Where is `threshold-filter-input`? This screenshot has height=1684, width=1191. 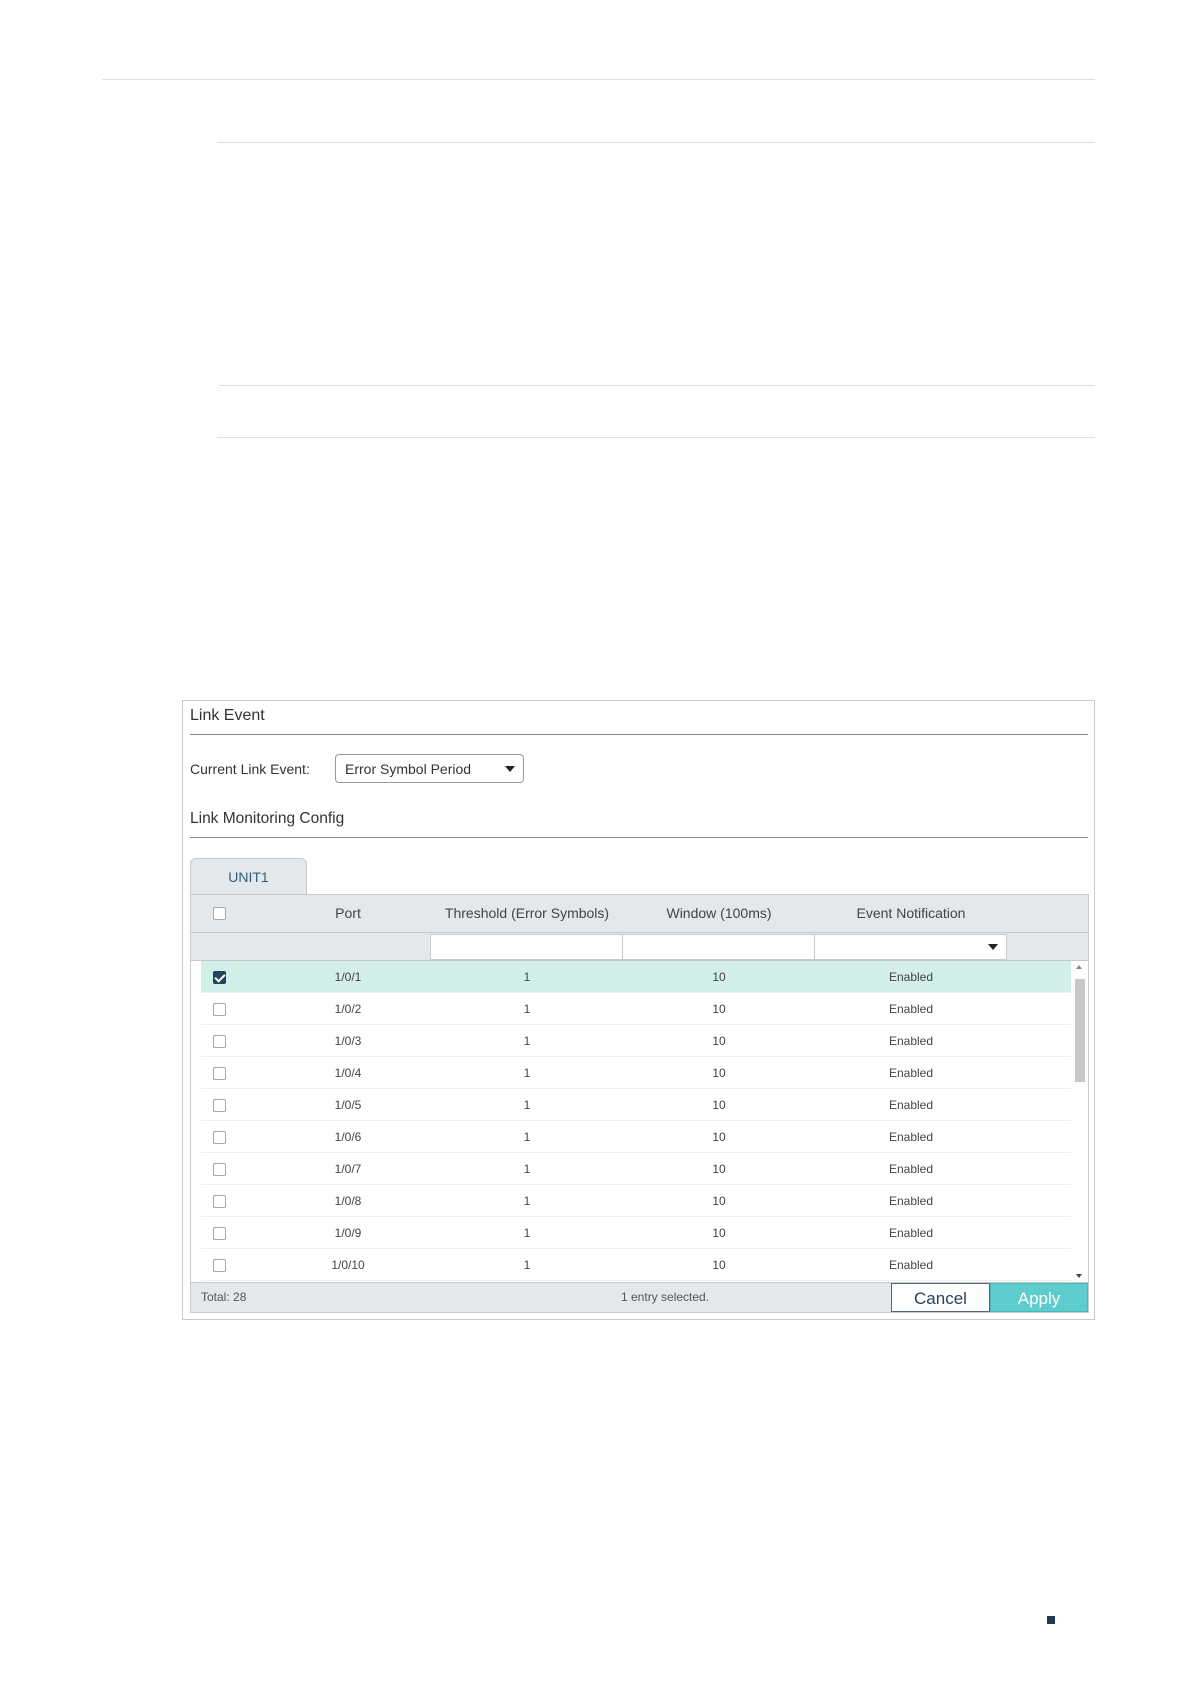
threshold-filter-input is located at coordinates (526, 947).